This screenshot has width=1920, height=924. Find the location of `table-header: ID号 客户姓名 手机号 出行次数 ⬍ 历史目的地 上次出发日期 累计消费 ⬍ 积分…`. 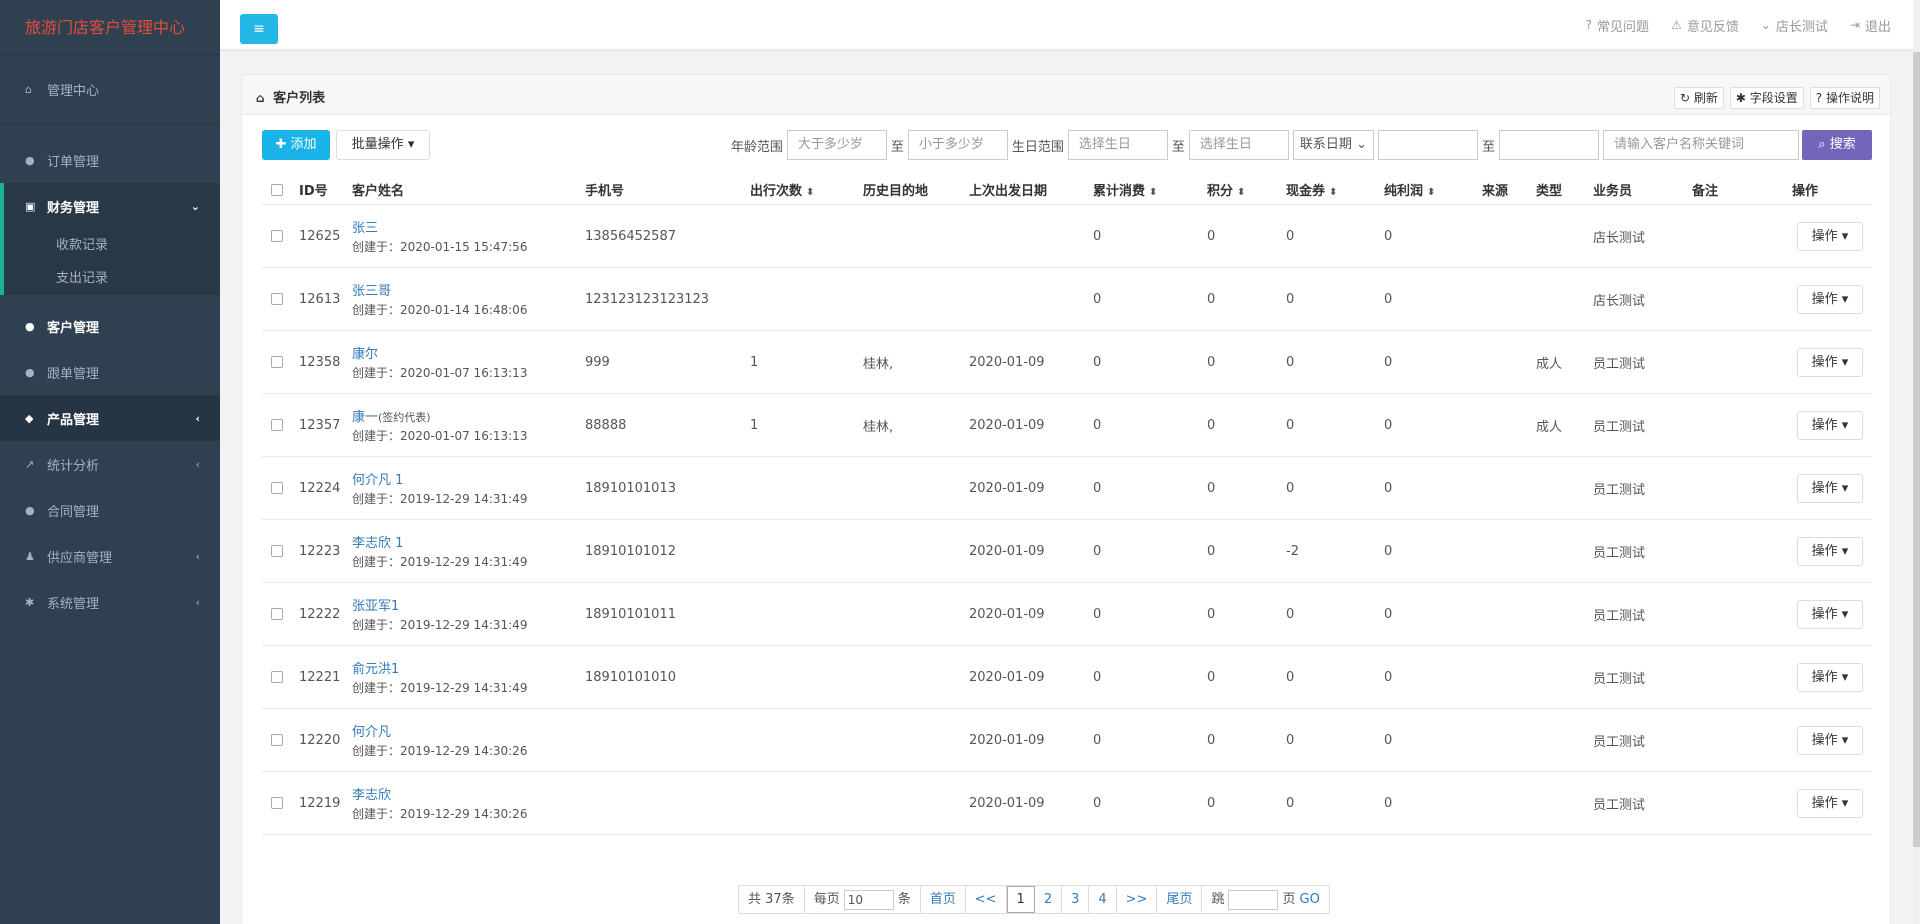

table-header: ID号 客户姓名 手机号 出行次数 ⬍ 历史目的地 上次出发日期 累计消费 ⬍ 积分… is located at coordinates (1067, 190).